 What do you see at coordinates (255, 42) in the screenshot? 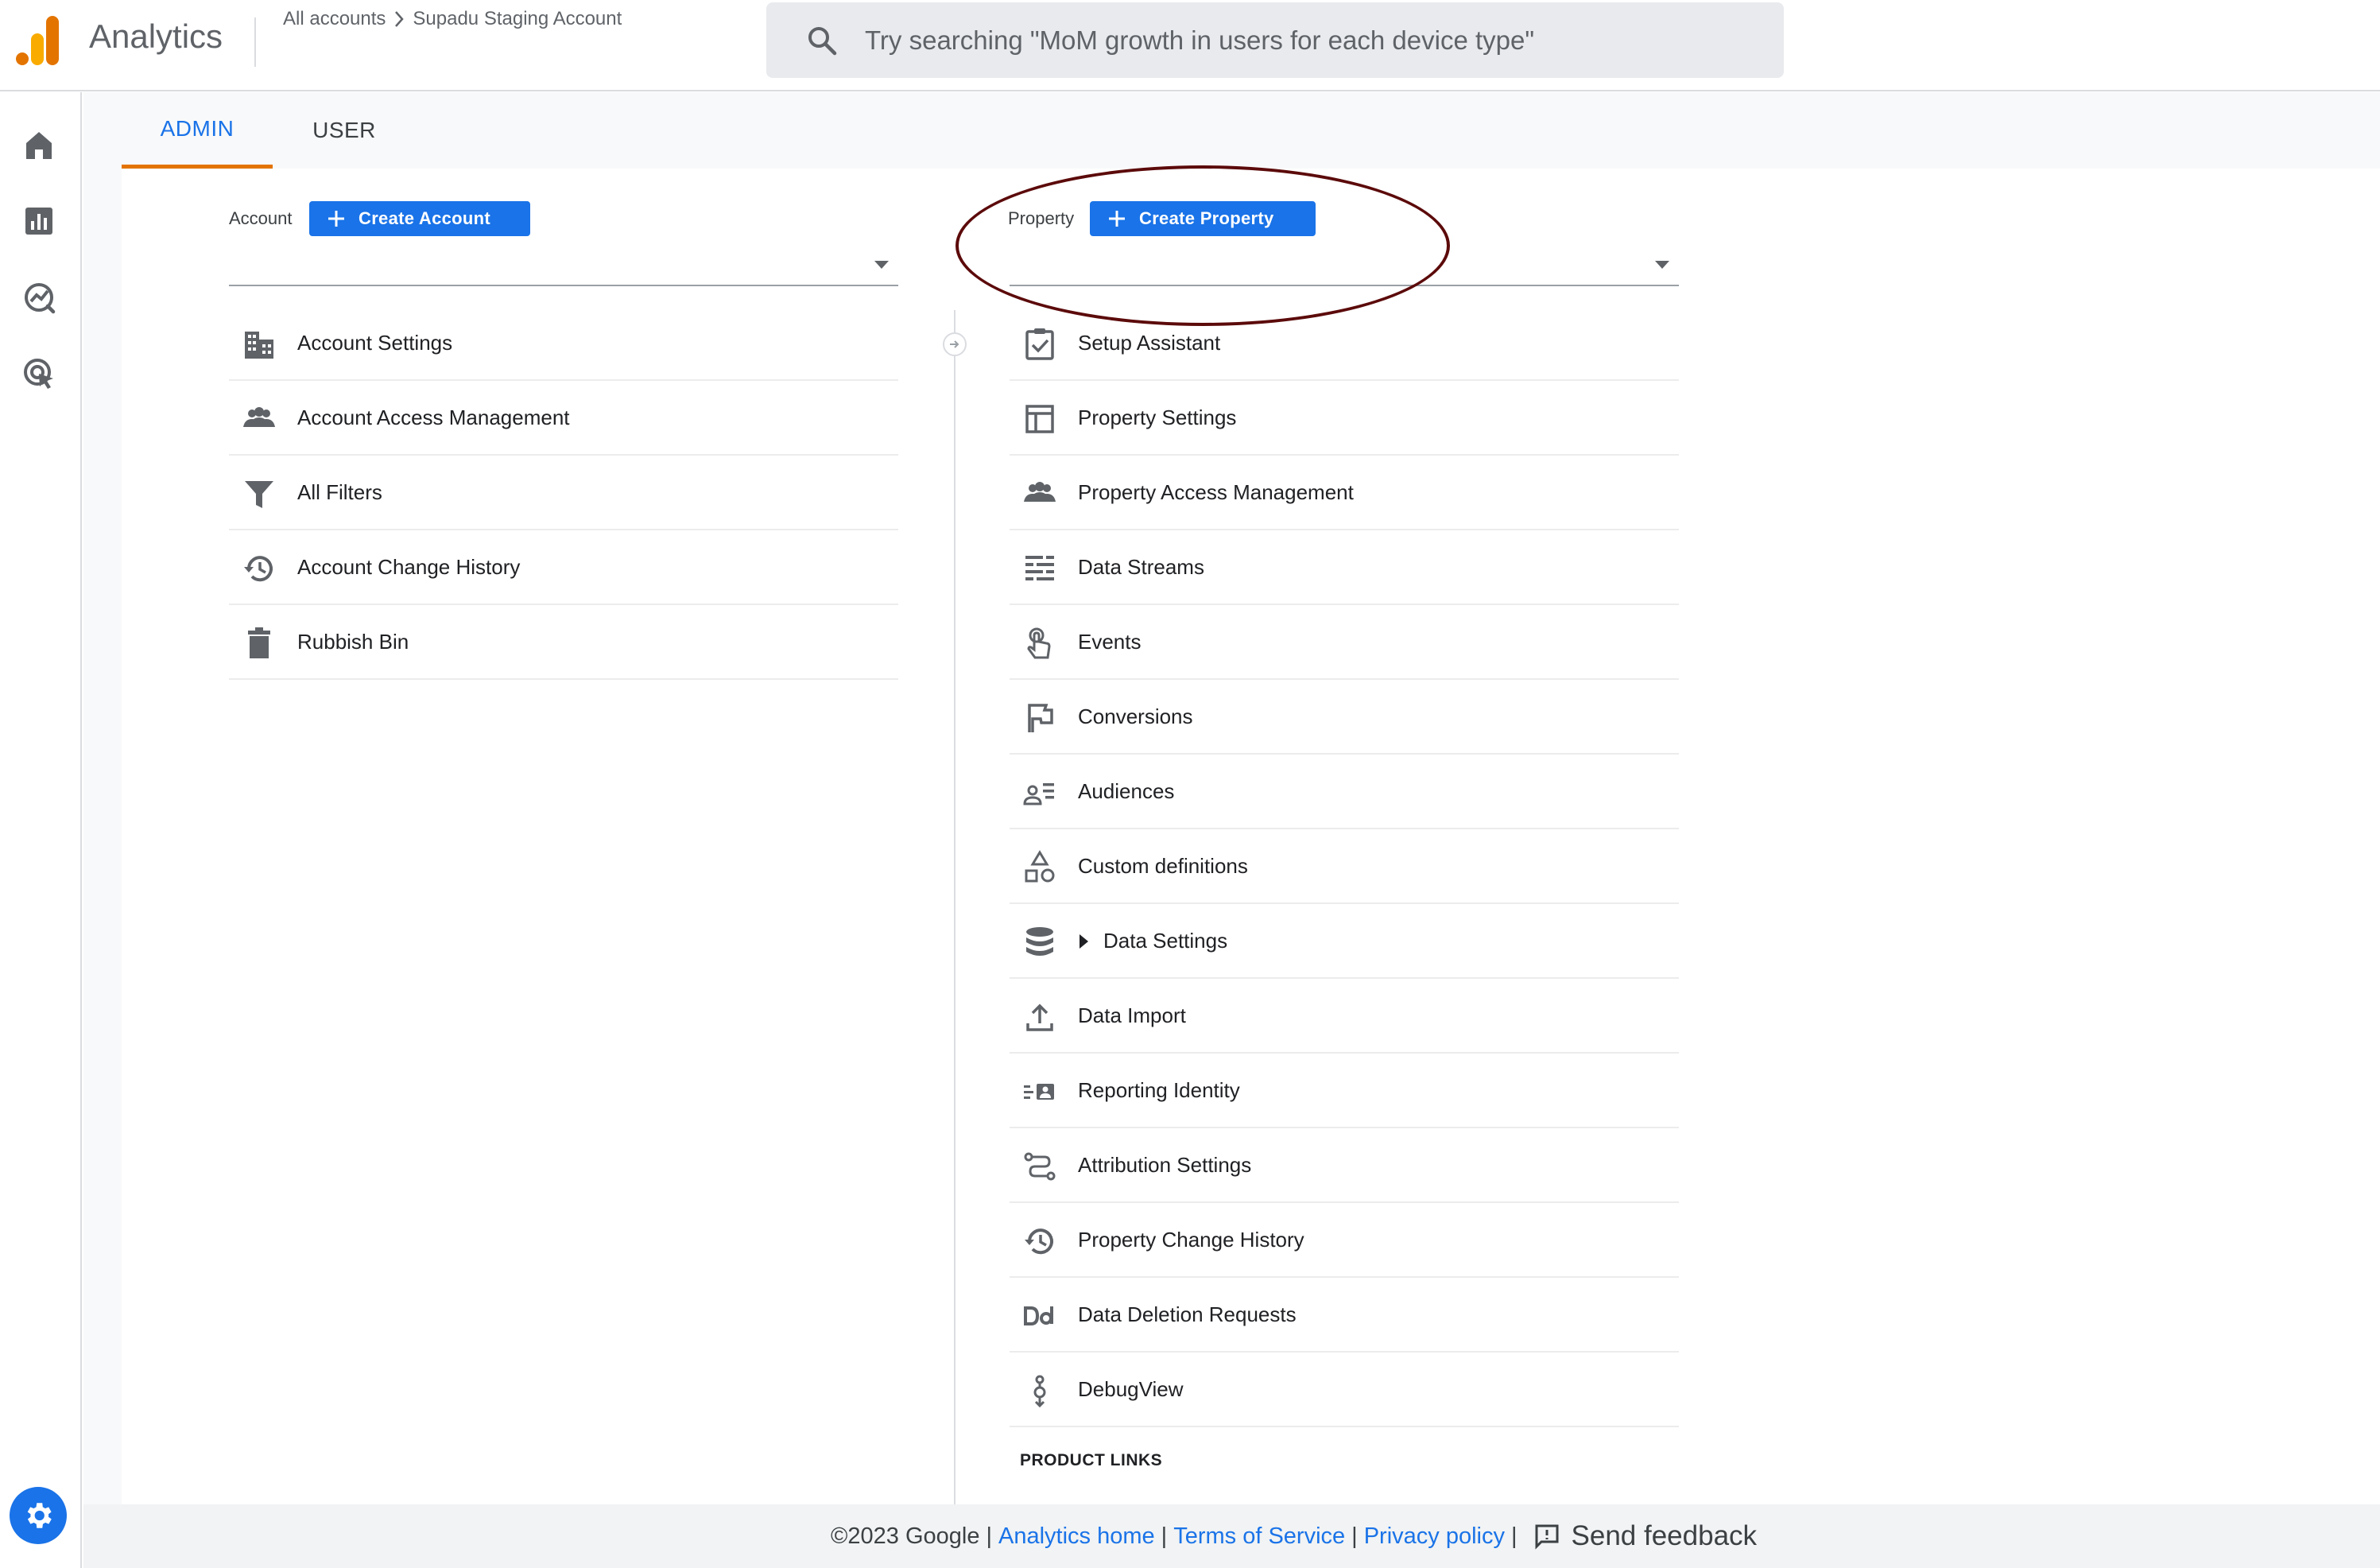
I see `header-divider` at bounding box center [255, 42].